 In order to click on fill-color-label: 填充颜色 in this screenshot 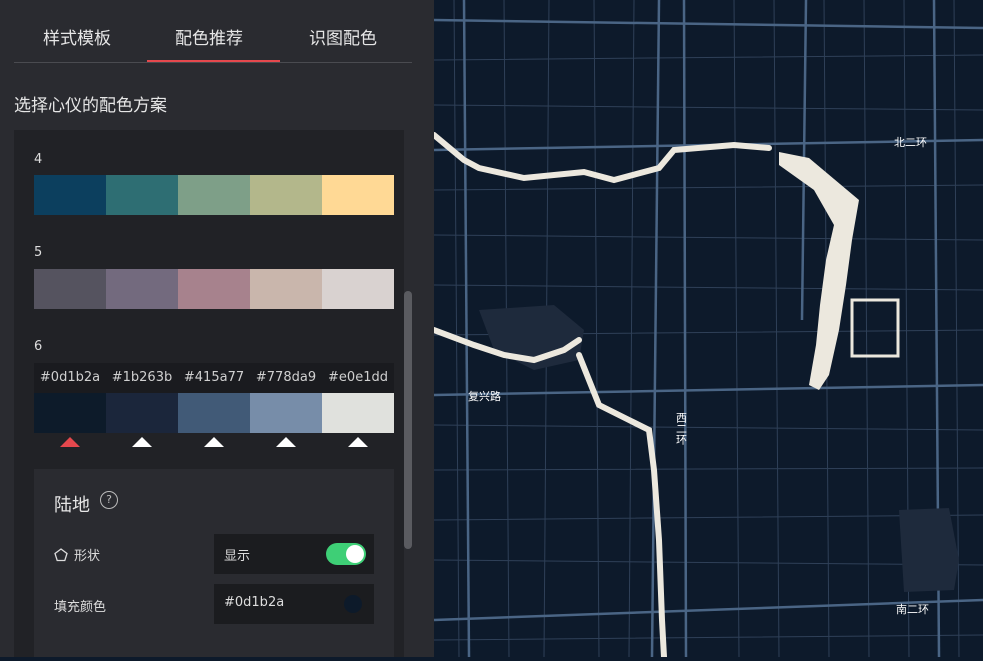, I will do `click(80, 607)`.